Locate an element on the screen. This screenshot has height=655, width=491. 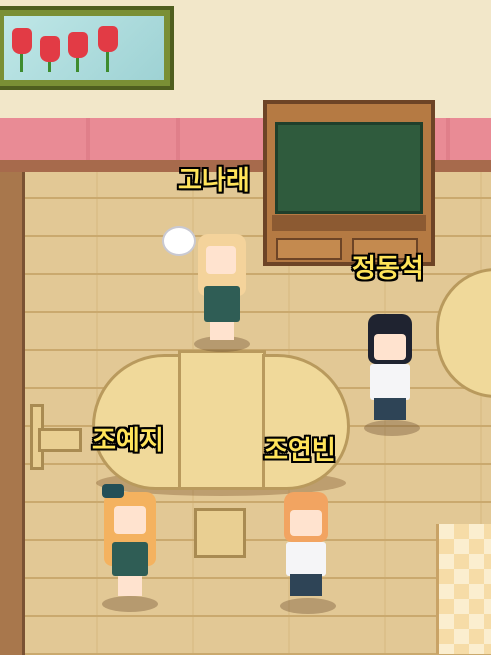
character-joyeonbin is located at coordinates (308, 552).